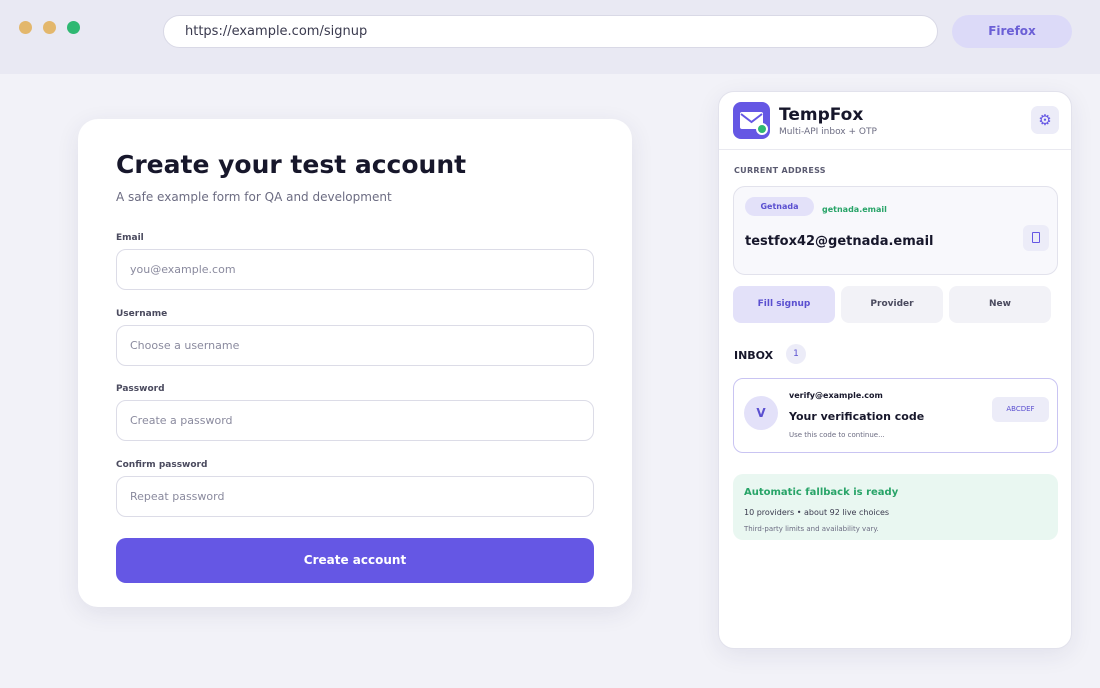 The height and width of the screenshot is (688, 1100). I want to click on confirm-password-label: Confirm password, so click(162, 465).